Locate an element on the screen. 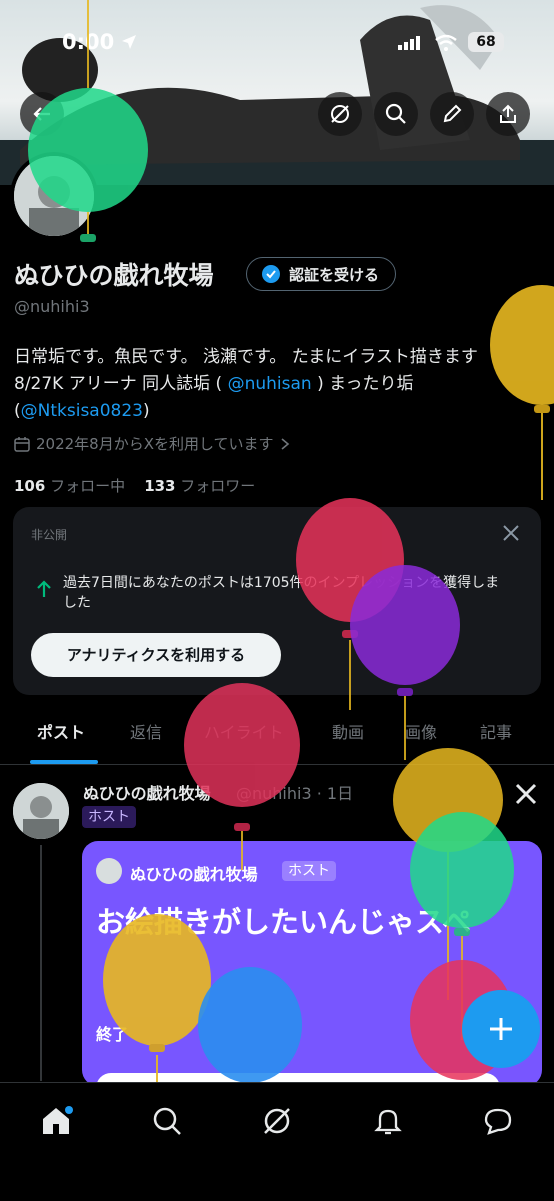 Image resolution: width=554 pixels, height=1201 pixels. following-link: 106 フォロー中 is located at coordinates (69, 486).